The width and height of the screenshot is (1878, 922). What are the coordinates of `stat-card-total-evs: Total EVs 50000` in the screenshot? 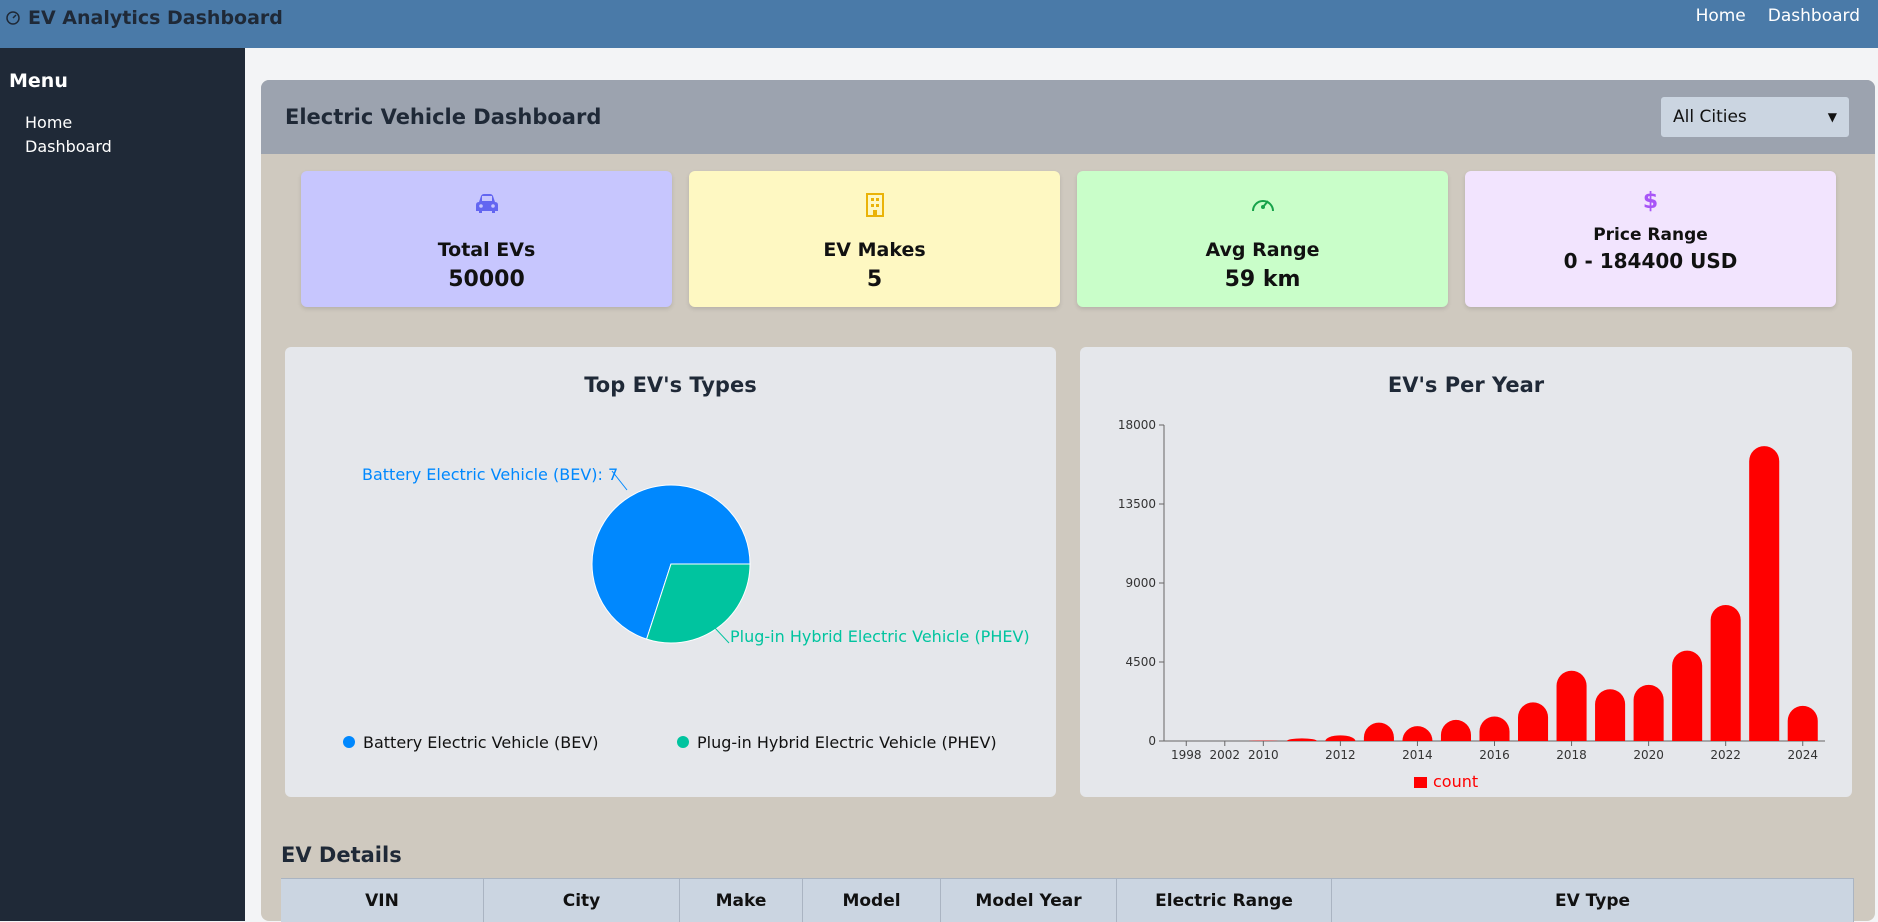 It's located at (486, 239).